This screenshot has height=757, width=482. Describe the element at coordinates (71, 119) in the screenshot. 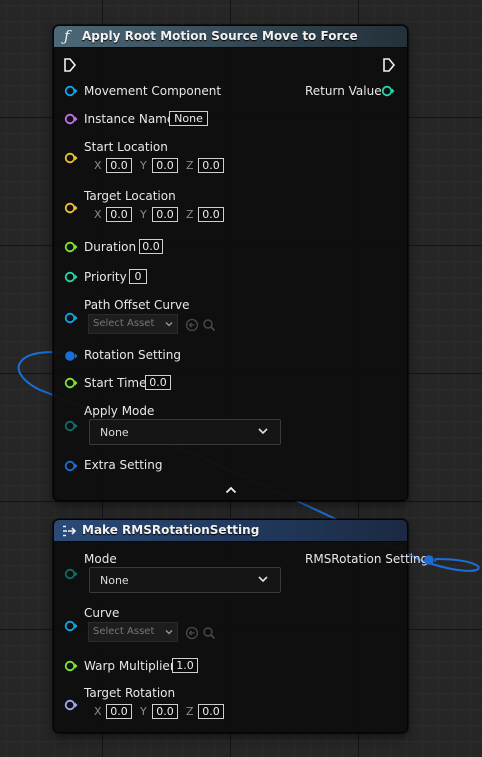

I see `instance-name-pin` at that location.